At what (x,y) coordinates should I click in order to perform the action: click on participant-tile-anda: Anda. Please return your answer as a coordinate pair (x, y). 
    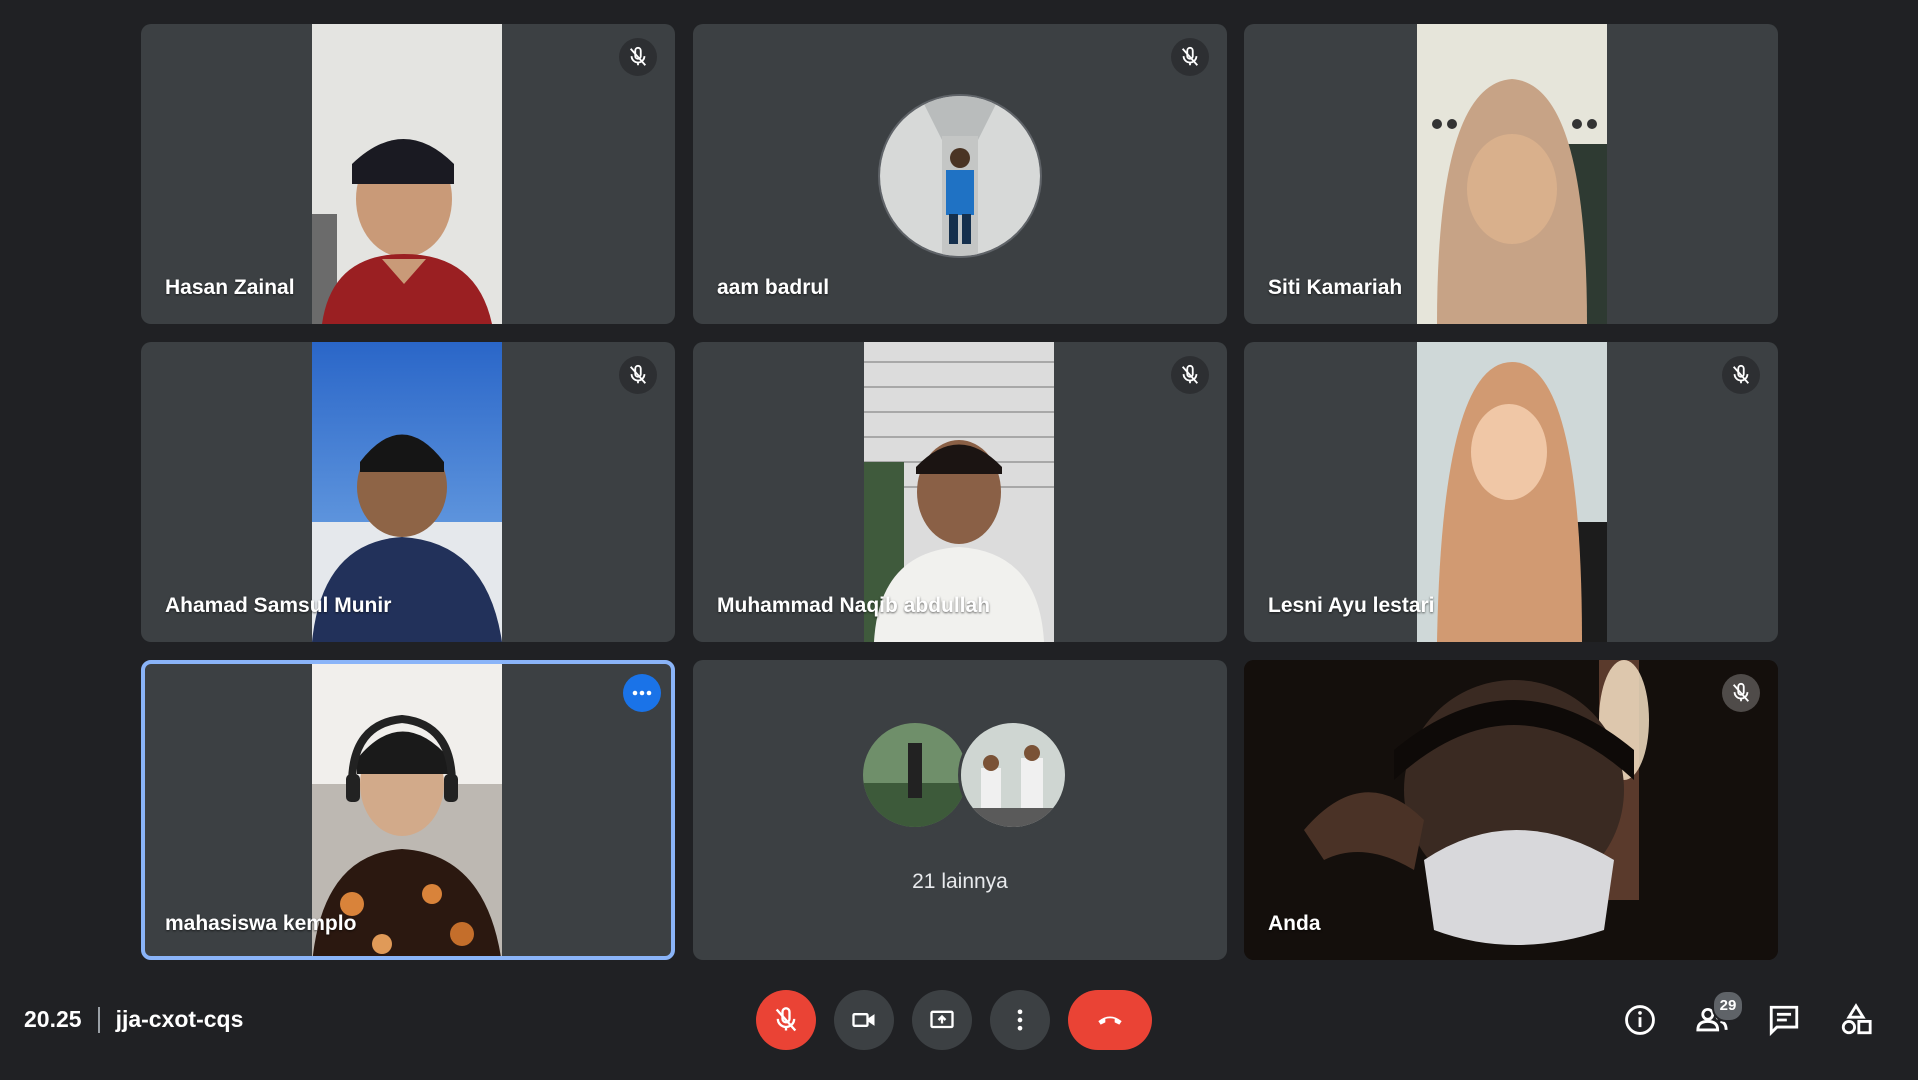
    Looking at the image, I should click on (1511, 810).